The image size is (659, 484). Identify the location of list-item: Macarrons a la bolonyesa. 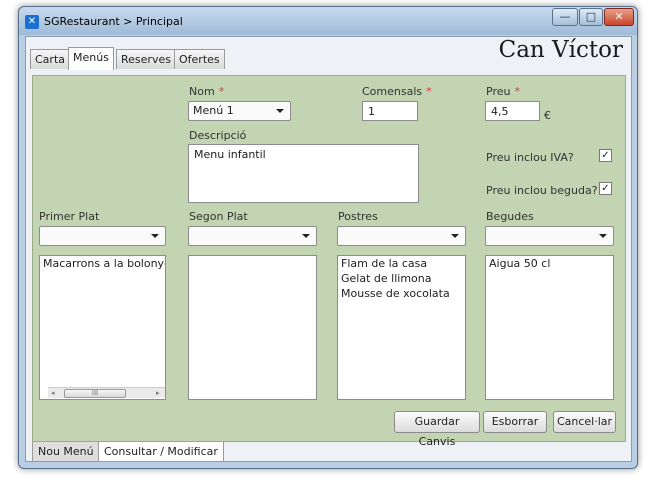
(102, 263).